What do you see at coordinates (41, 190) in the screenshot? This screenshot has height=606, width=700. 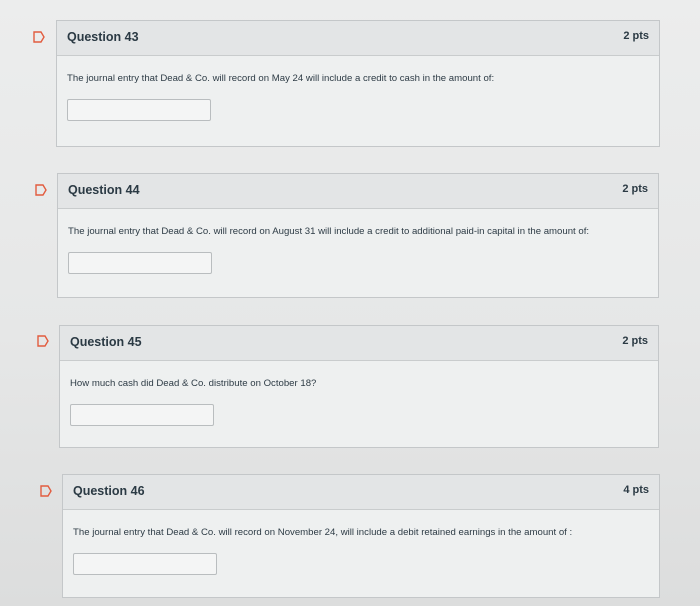 I see `flag-question-44-icon` at bounding box center [41, 190].